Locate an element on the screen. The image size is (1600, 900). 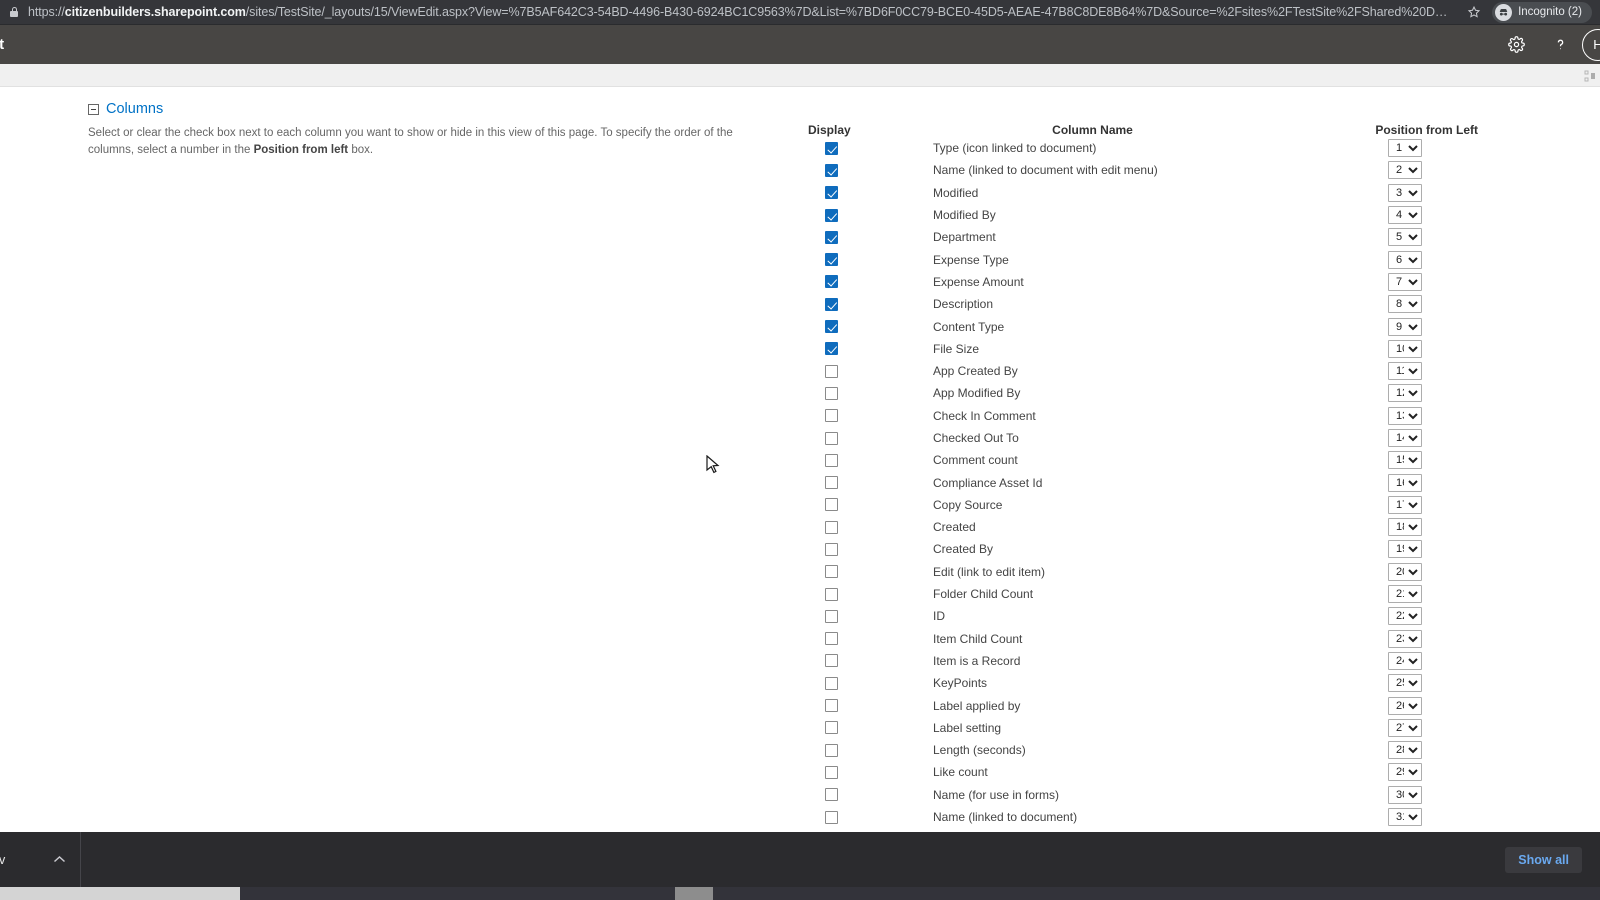
column-name-label: Name (linked to document) is located at coordinates (1005, 817).